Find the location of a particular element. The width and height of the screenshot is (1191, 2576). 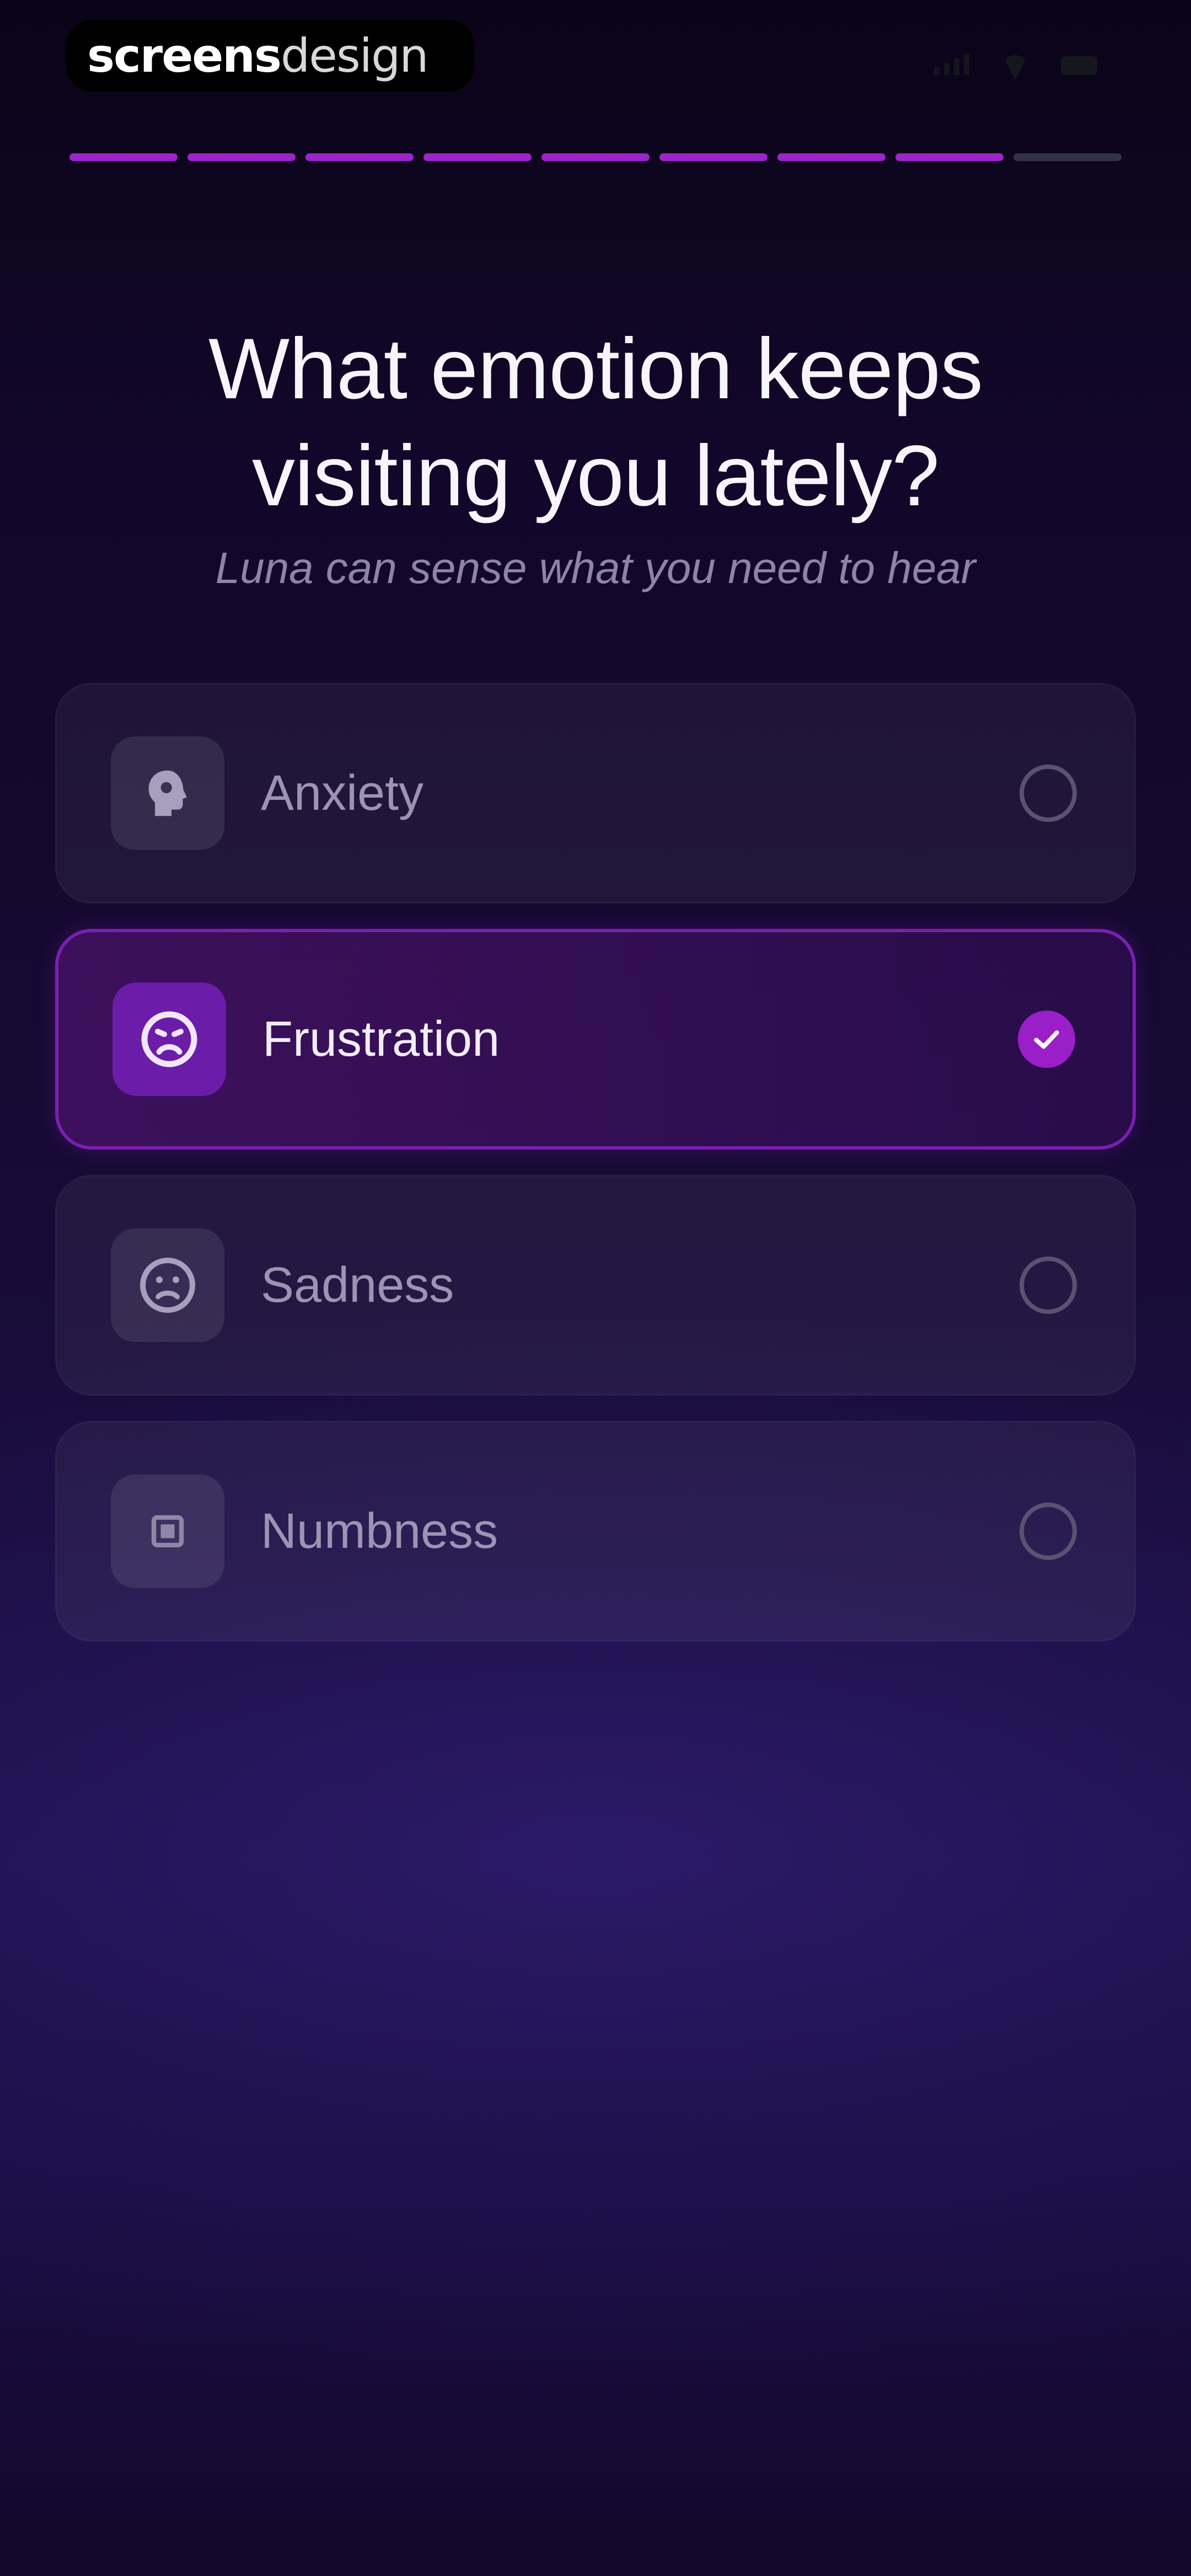

signal-icon is located at coordinates (951, 64).